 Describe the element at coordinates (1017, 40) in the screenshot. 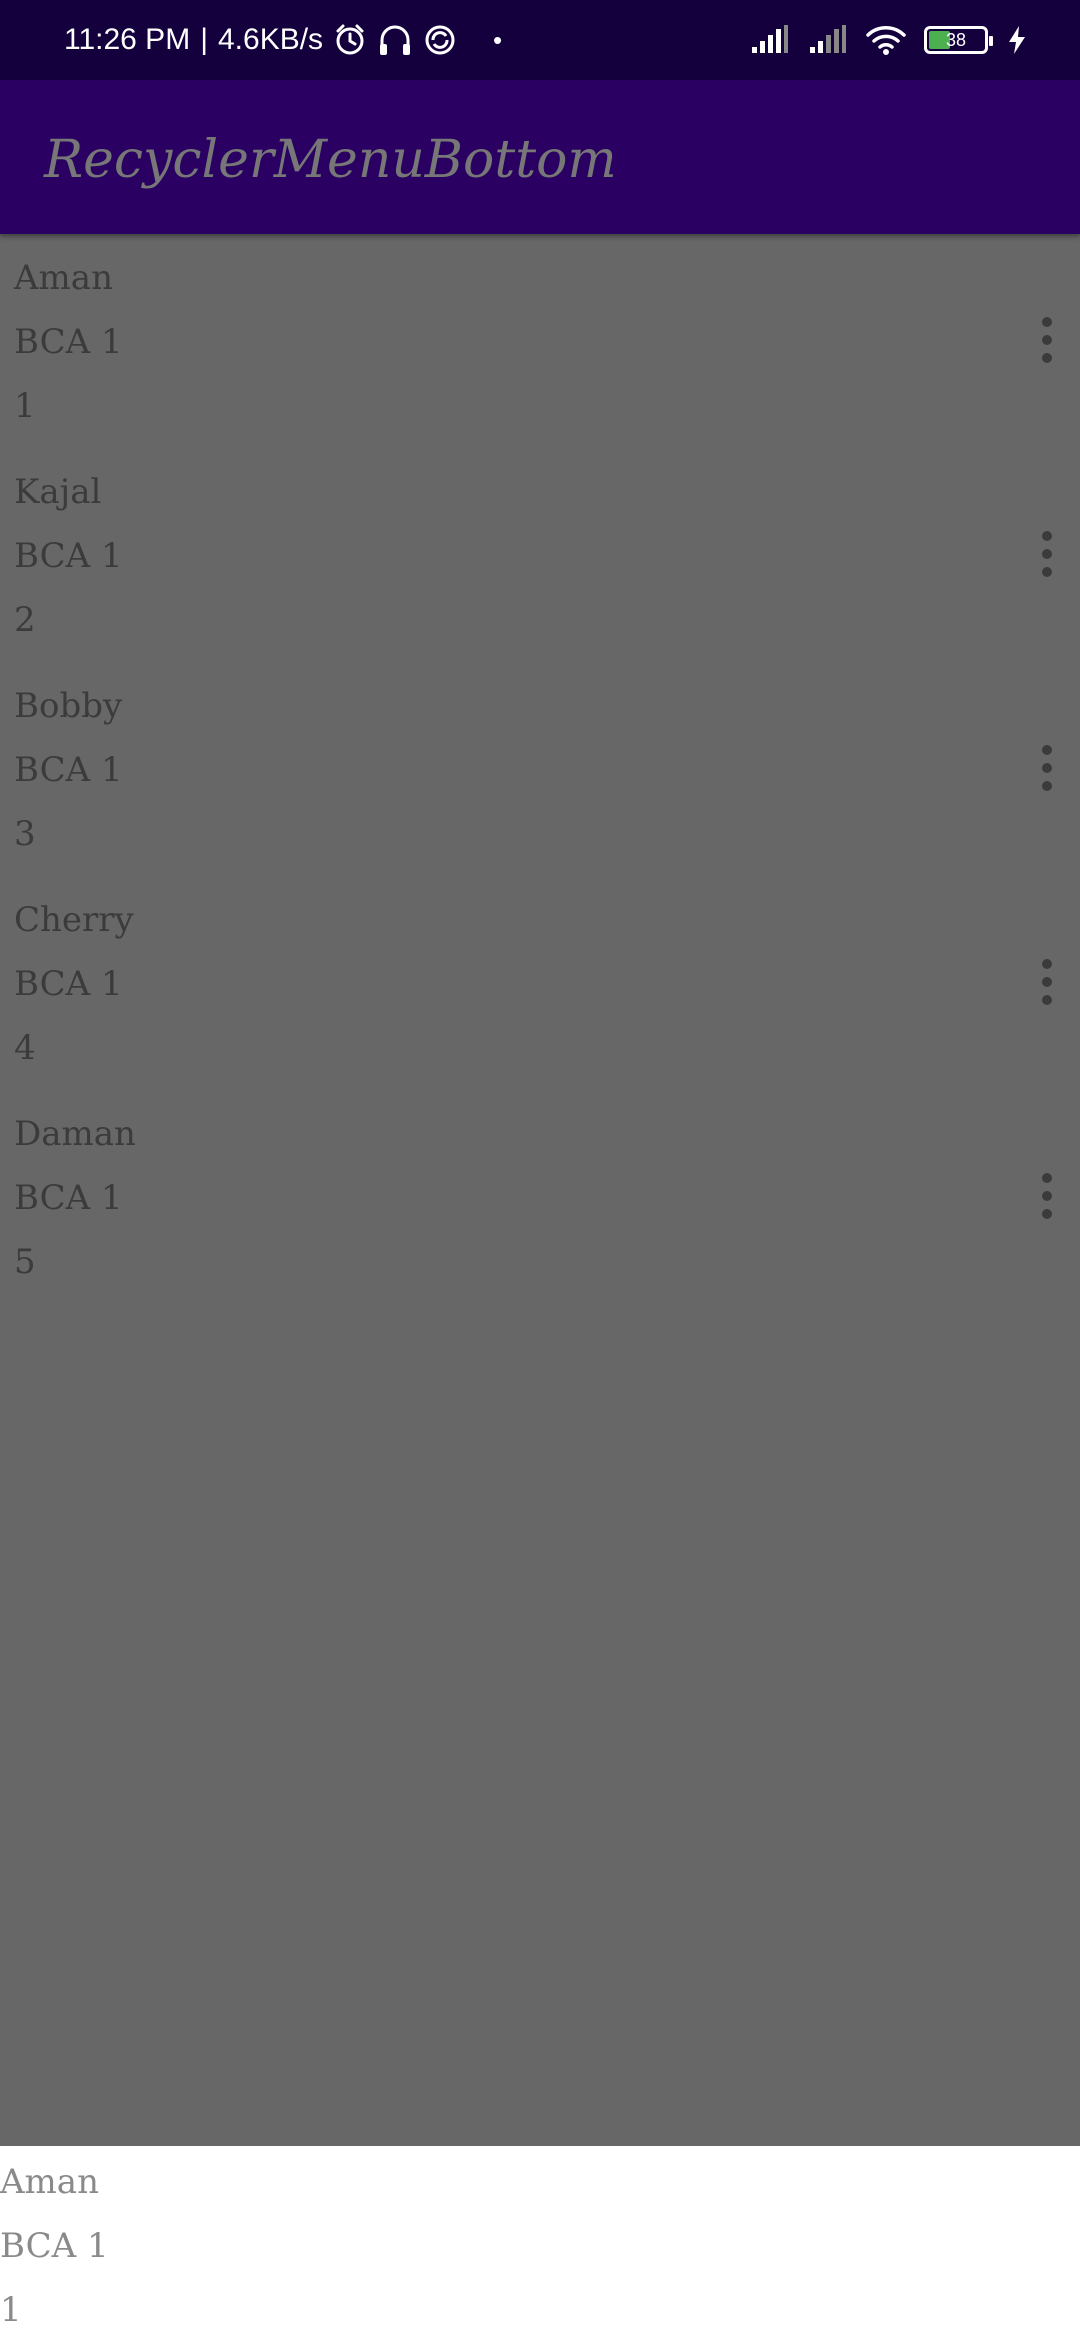

I see `charging-icon` at that location.